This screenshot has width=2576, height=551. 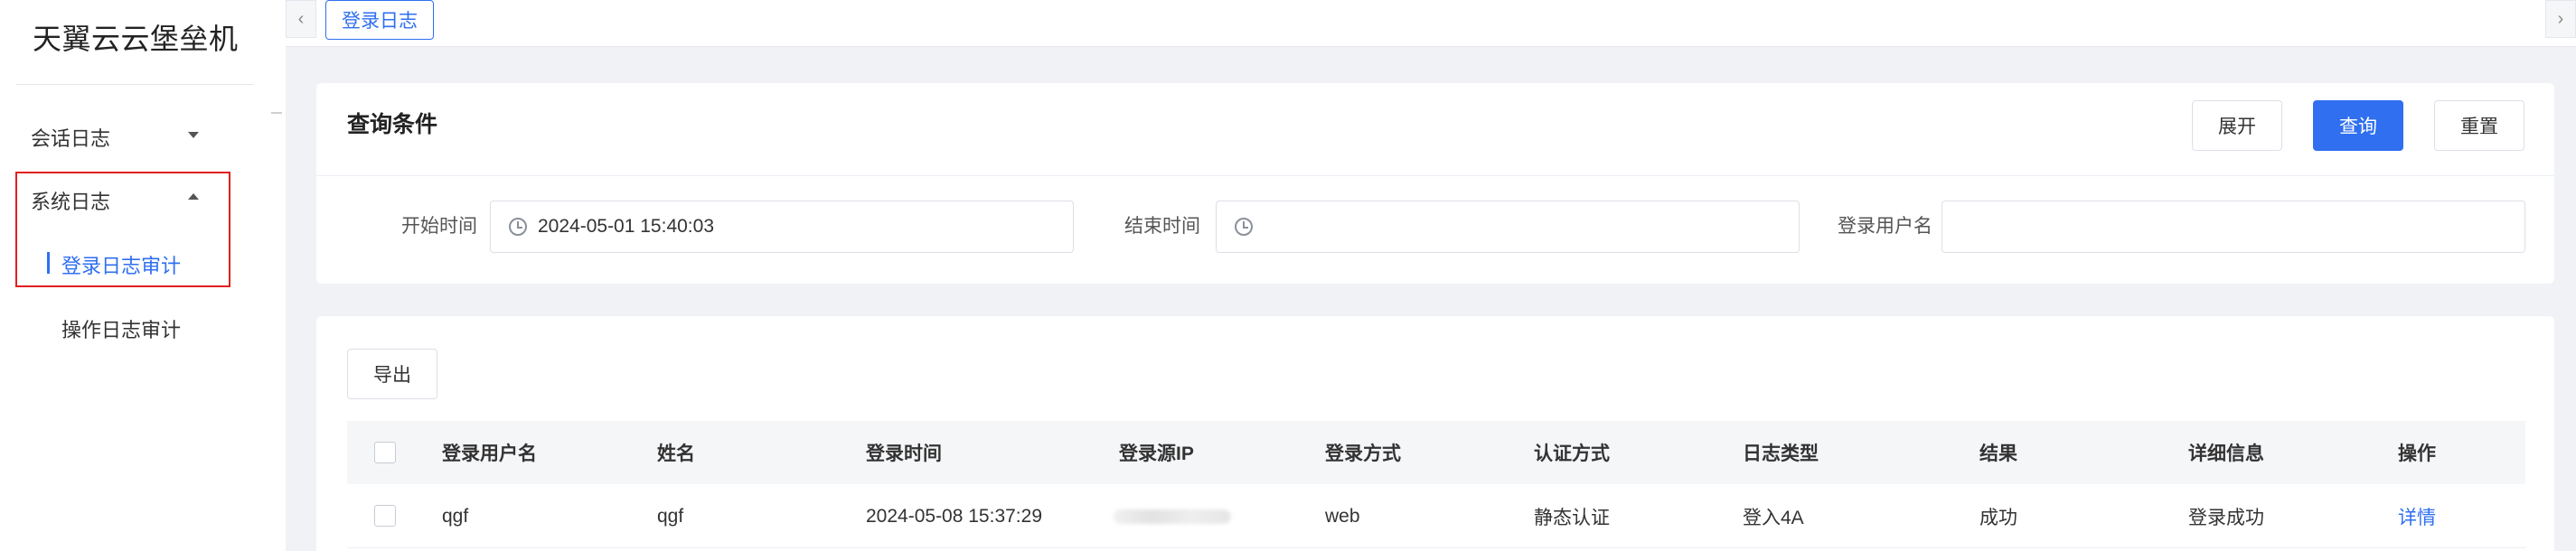 I want to click on expand-button: 展开, so click(x=2237, y=125).